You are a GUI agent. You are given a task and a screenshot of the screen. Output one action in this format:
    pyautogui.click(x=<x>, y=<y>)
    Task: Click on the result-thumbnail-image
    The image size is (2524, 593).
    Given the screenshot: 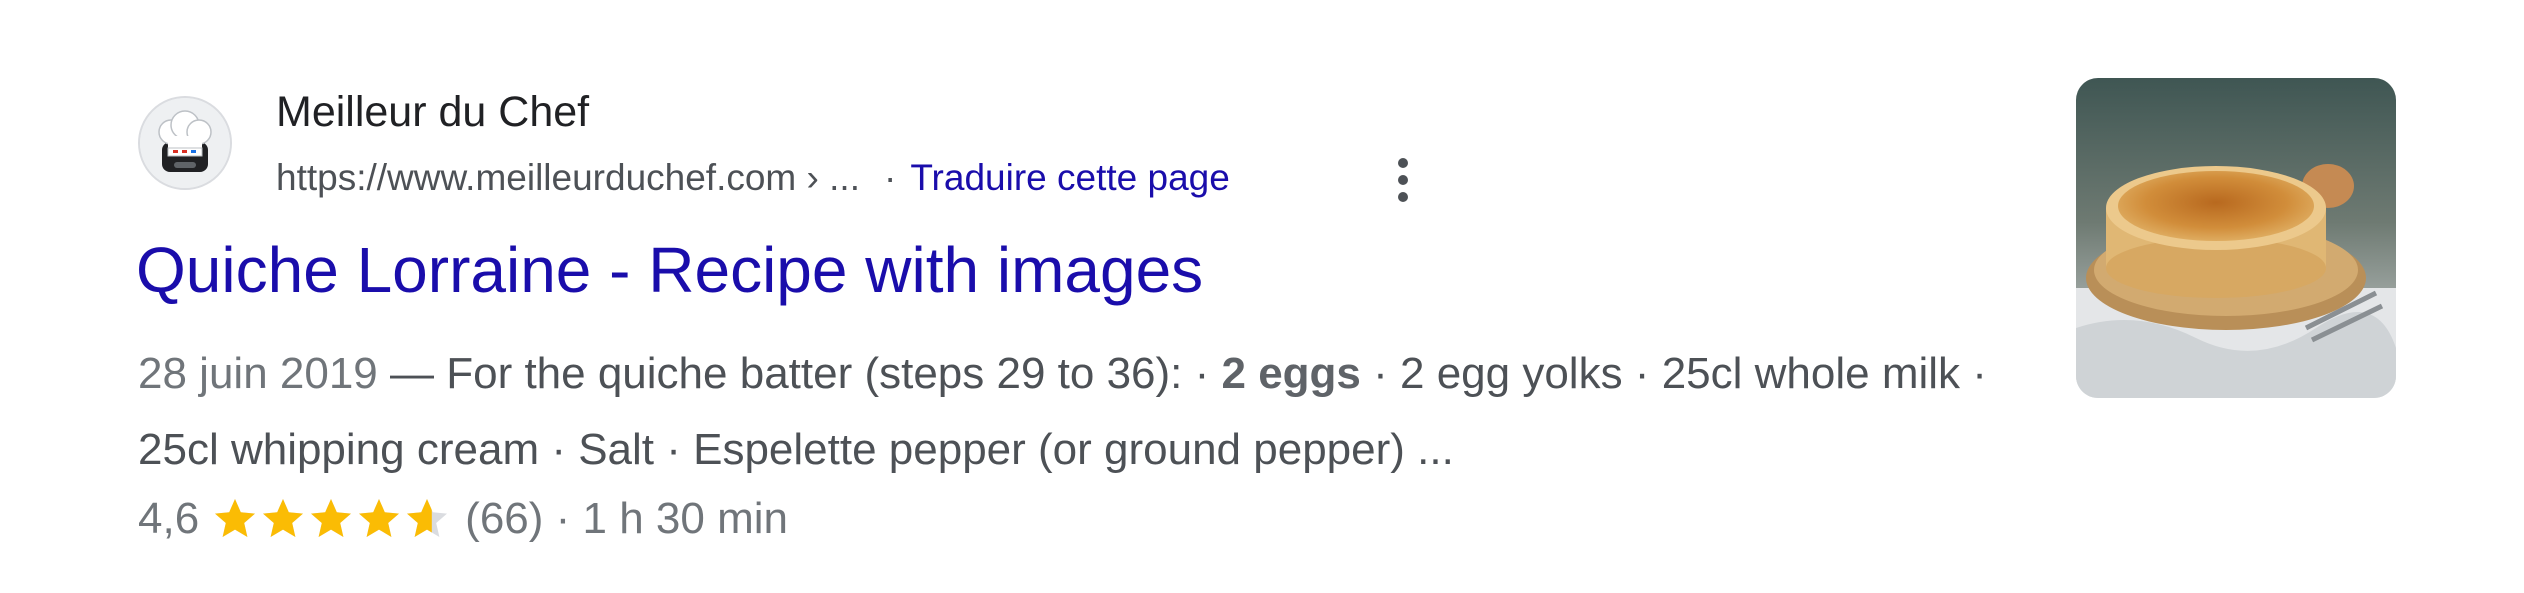 What is the action you would take?
    pyautogui.click(x=2236, y=238)
    